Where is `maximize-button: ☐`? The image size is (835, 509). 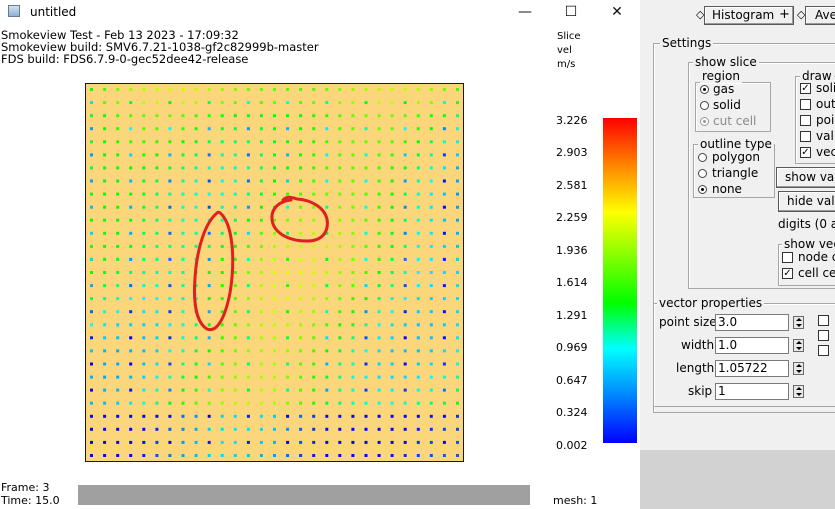 maximize-button: ☐ is located at coordinates (571, 12).